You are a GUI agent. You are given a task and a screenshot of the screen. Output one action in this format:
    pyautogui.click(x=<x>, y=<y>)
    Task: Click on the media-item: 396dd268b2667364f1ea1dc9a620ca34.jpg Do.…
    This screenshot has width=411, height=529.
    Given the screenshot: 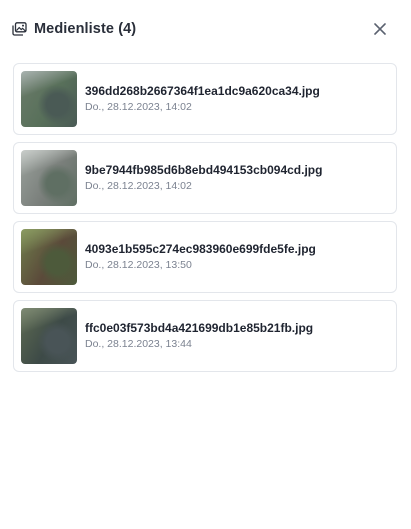 What is the action you would take?
    pyautogui.click(x=205, y=99)
    